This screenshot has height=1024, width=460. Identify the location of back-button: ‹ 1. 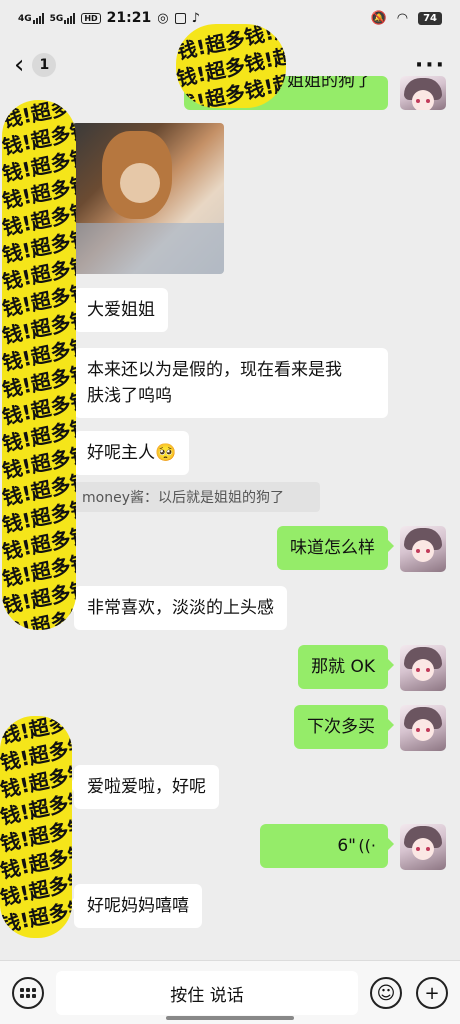
(35, 65).